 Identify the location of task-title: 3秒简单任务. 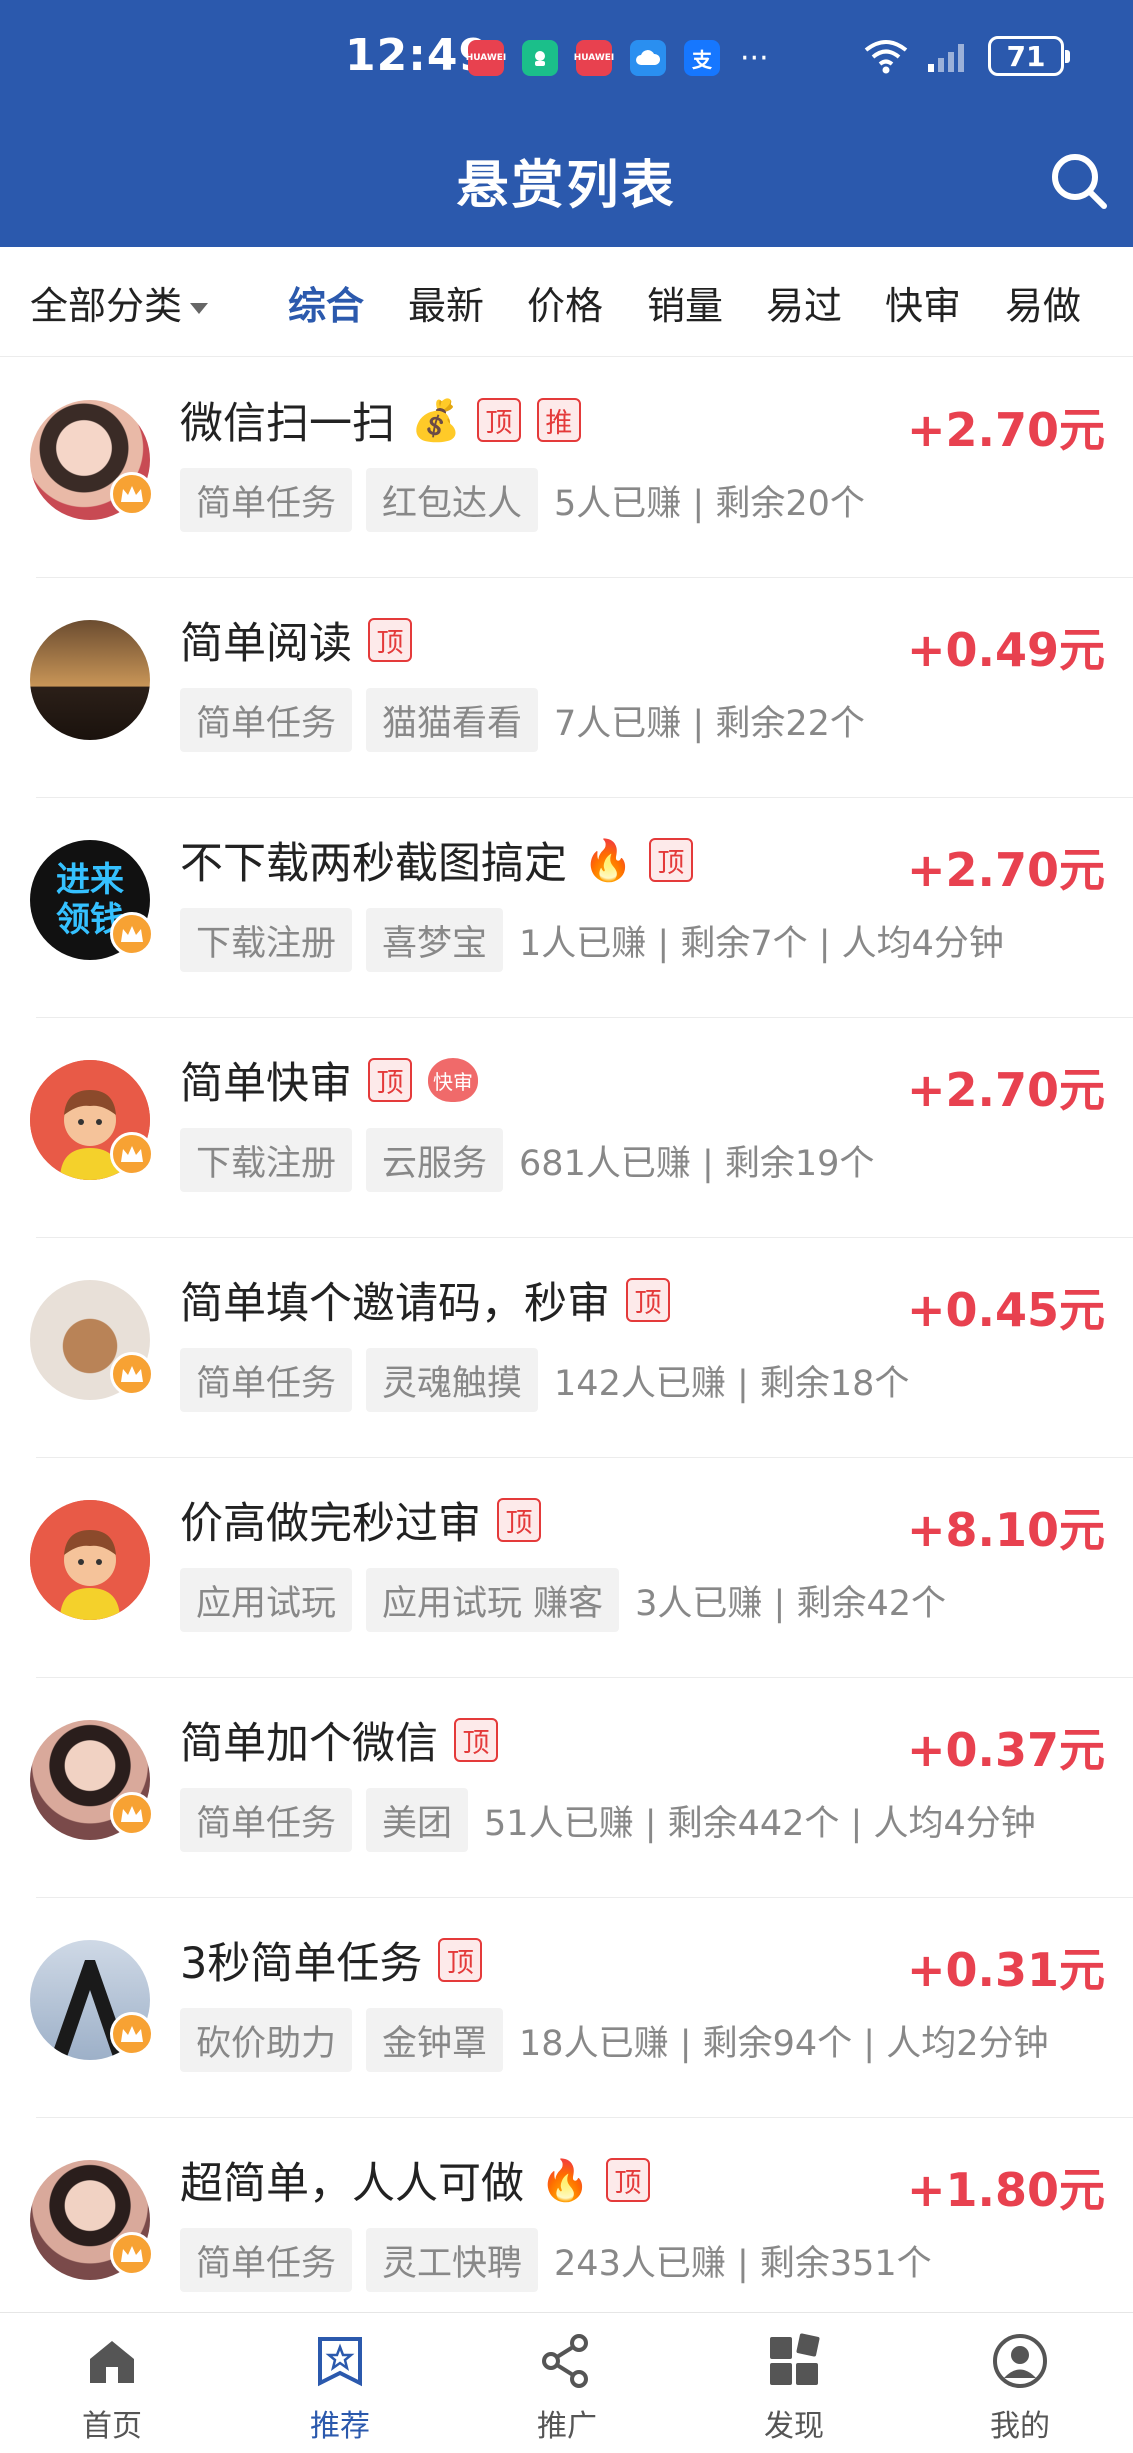
(301, 1964).